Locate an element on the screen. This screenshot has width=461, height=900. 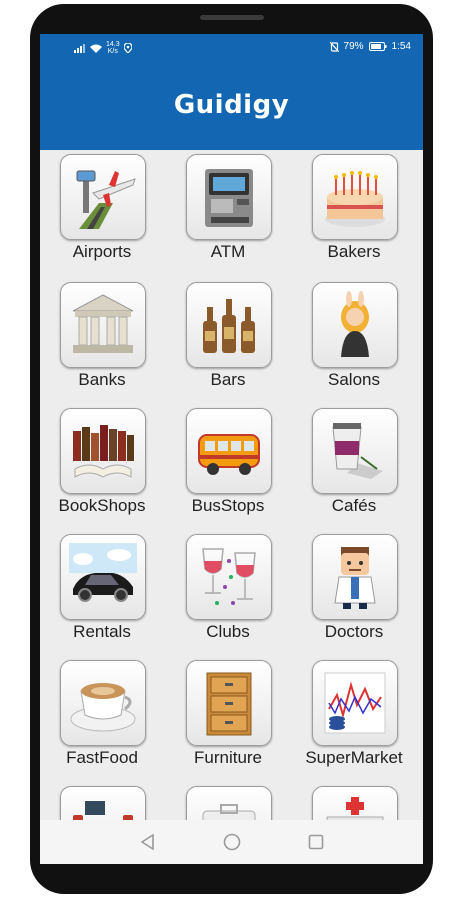
beer-bottles-icon is located at coordinates (229, 326).